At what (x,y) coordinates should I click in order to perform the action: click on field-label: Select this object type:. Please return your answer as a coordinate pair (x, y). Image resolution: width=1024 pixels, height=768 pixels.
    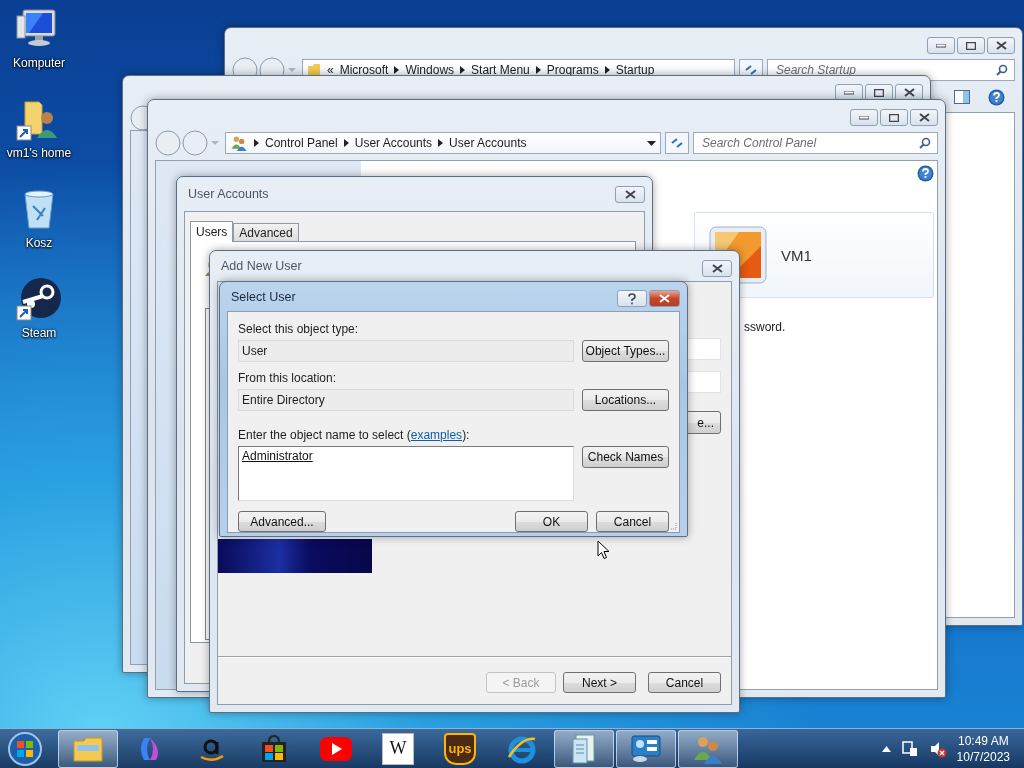
    Looking at the image, I should click on (299, 329).